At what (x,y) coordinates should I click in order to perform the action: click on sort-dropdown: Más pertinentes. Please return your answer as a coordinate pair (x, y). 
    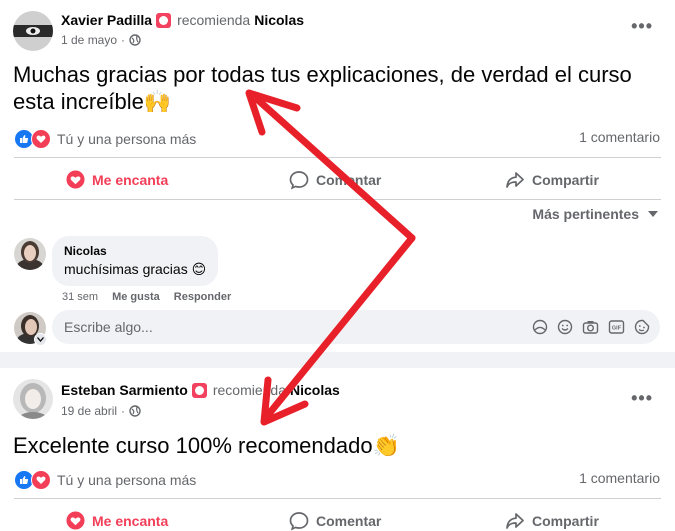
    Looking at the image, I should click on (595, 214).